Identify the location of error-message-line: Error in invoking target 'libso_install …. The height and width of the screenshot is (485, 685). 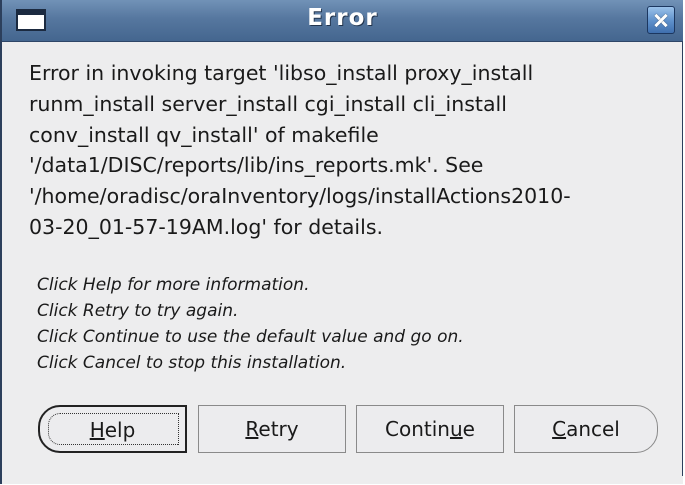
(281, 73).